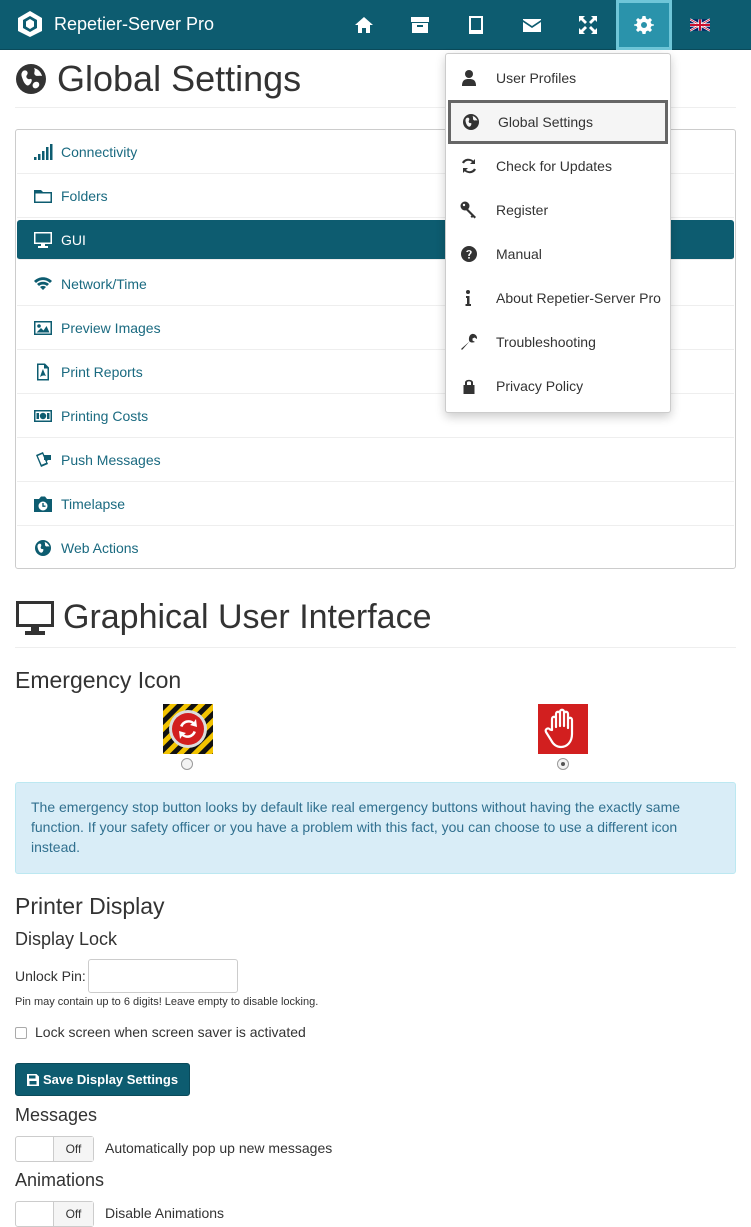 Image resolution: width=751 pixels, height=1227 pixels. I want to click on wrench-icon, so click(469, 341).